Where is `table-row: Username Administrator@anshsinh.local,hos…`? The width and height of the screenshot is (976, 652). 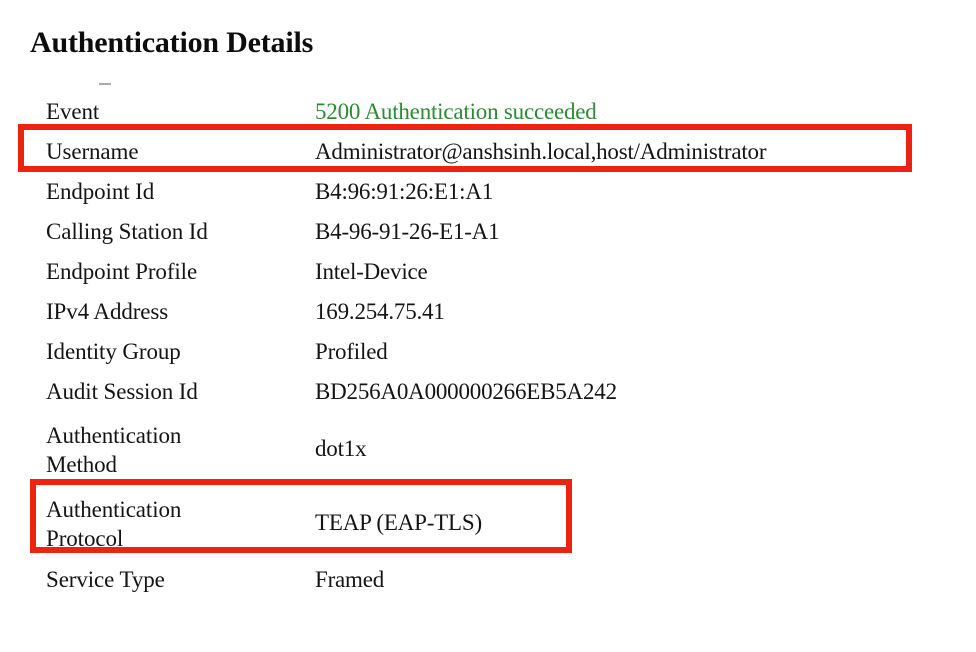 table-row: Username Administrator@anshsinh.local,hos… is located at coordinates (488, 152).